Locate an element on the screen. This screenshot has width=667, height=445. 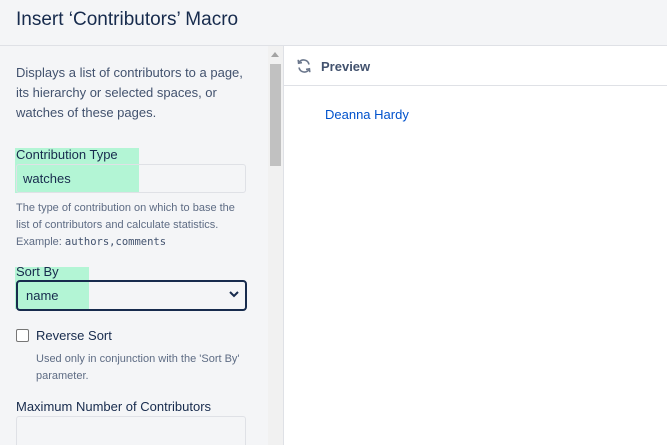
preview-header: Preview is located at coordinates (475, 66).